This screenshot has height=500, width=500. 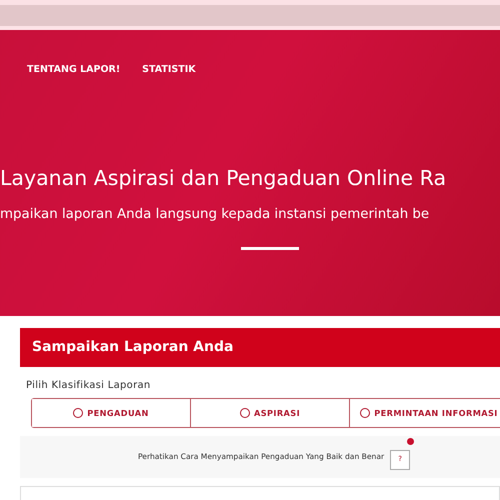 What do you see at coordinates (215, 215) in the screenshot?
I see `hero-subtitle: mpaikan laporan Anda langsung kepada instansi pemerintah be` at bounding box center [215, 215].